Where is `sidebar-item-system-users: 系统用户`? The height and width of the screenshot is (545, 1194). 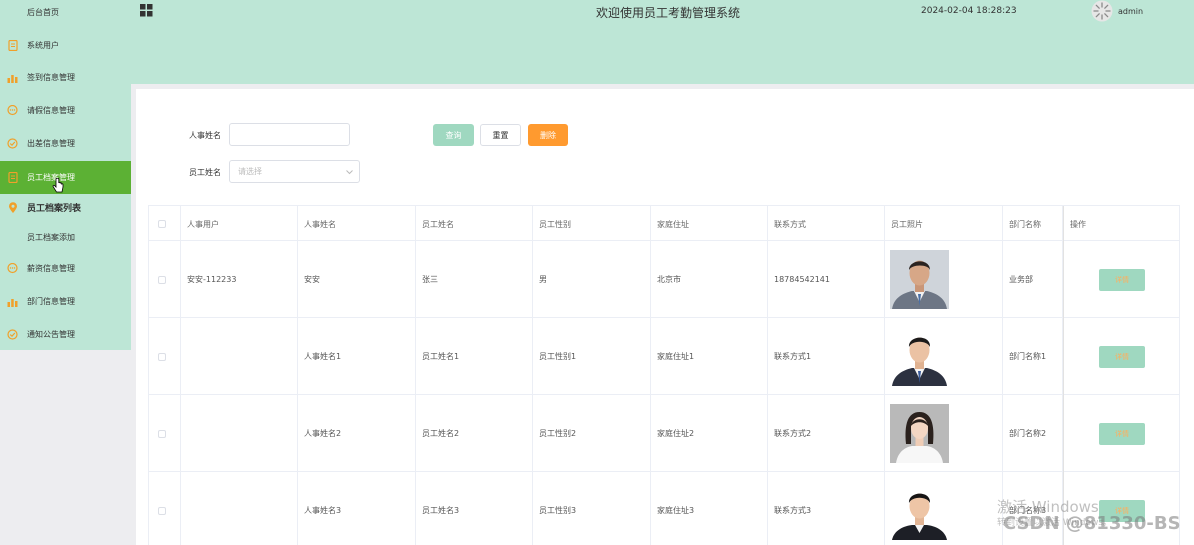
sidebar-item-system-users: 系统用户 is located at coordinates (65, 45).